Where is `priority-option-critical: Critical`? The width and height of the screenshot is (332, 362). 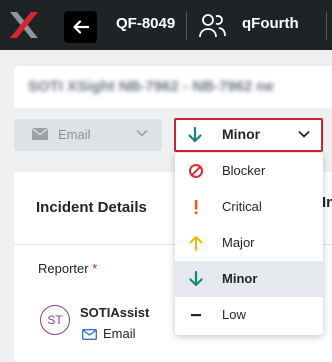
priority-option-critical: Critical is located at coordinates (249, 207).